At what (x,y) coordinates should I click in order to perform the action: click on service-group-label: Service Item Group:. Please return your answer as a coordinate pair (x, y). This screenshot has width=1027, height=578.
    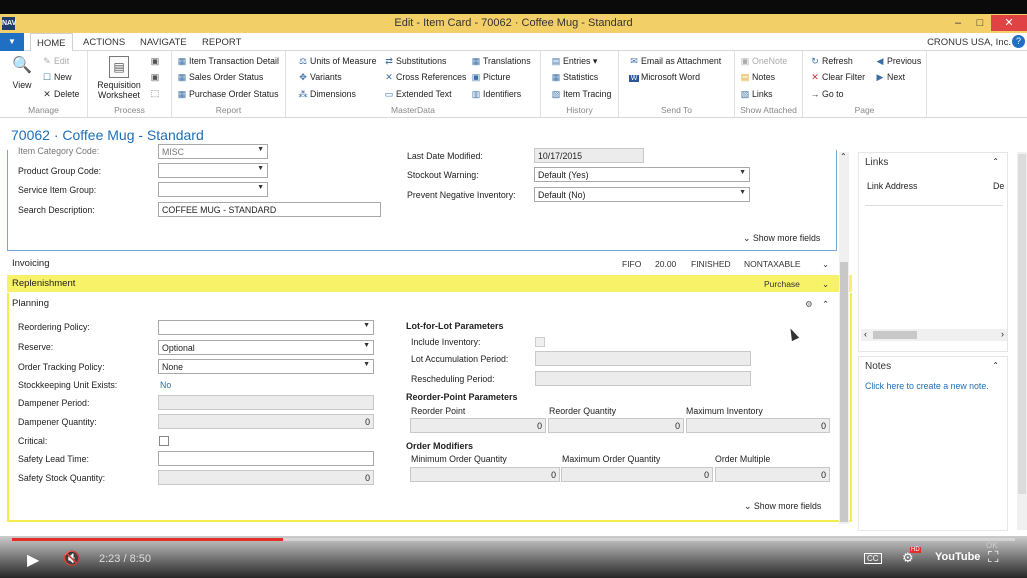
    Looking at the image, I should click on (57, 190).